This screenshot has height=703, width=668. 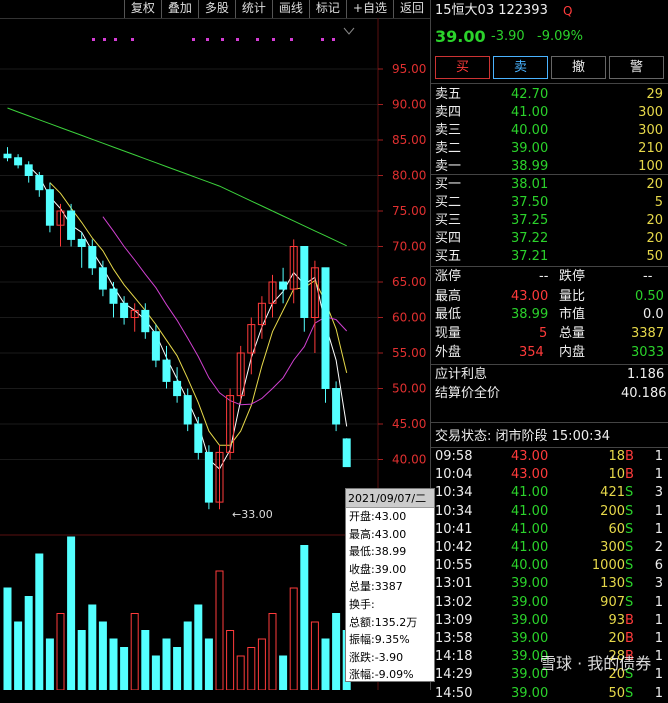 What do you see at coordinates (454, 675) in the screenshot?
I see `trade-time: 14:29` at bounding box center [454, 675].